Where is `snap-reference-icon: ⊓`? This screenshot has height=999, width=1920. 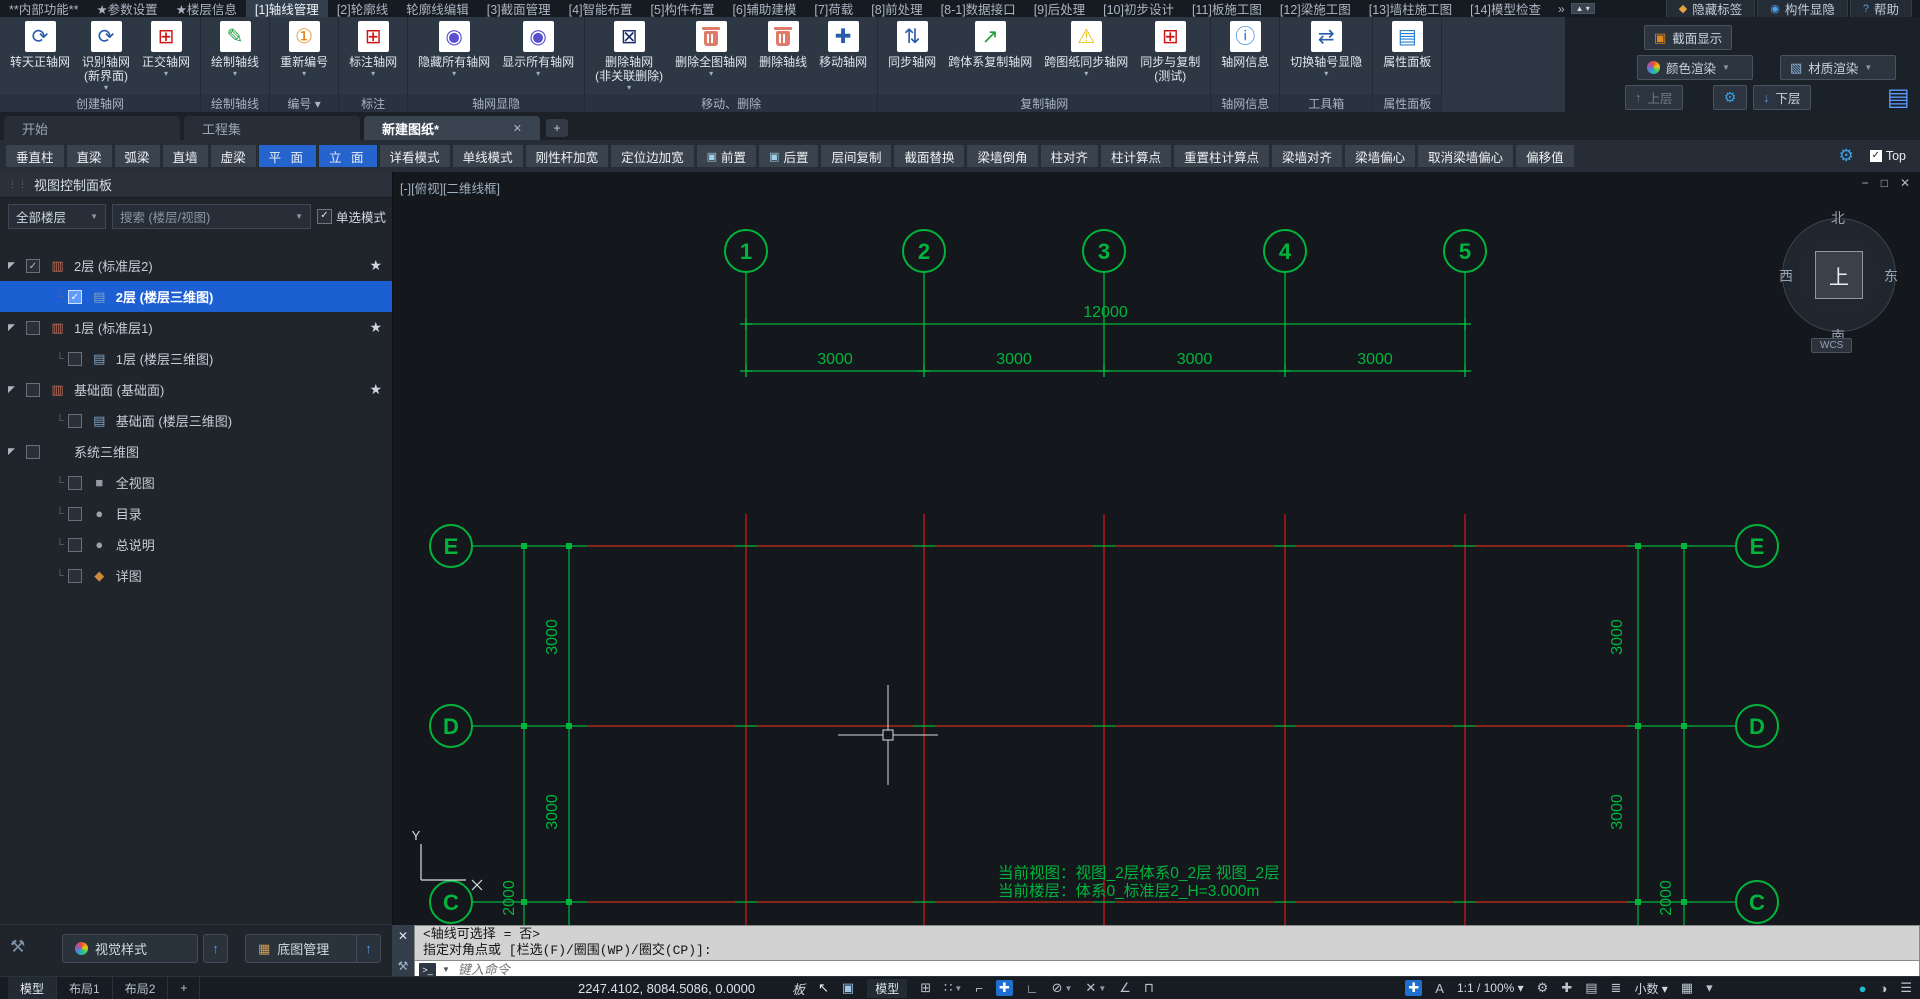 snap-reference-icon: ⊓ is located at coordinates (1149, 988).